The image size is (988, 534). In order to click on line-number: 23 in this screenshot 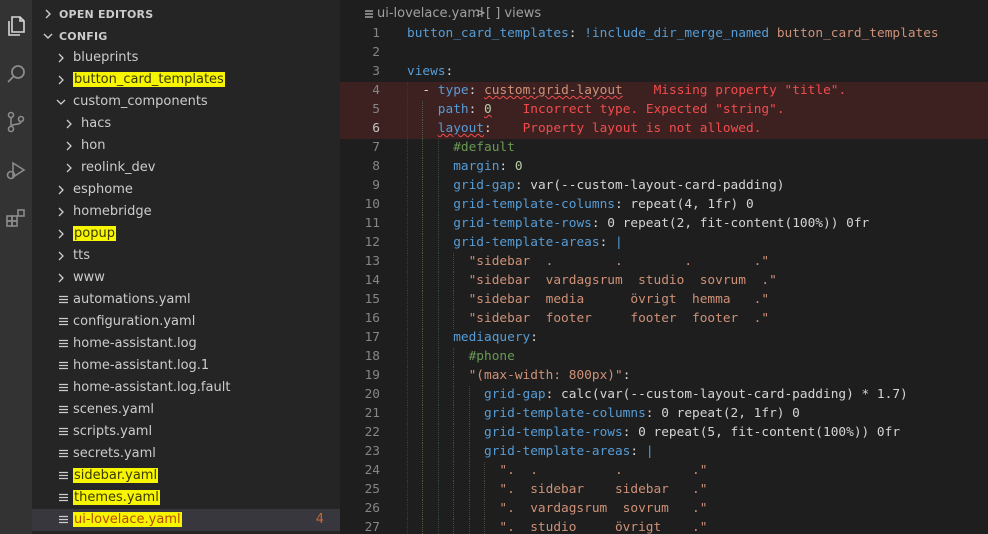, I will do `click(372, 451)`.